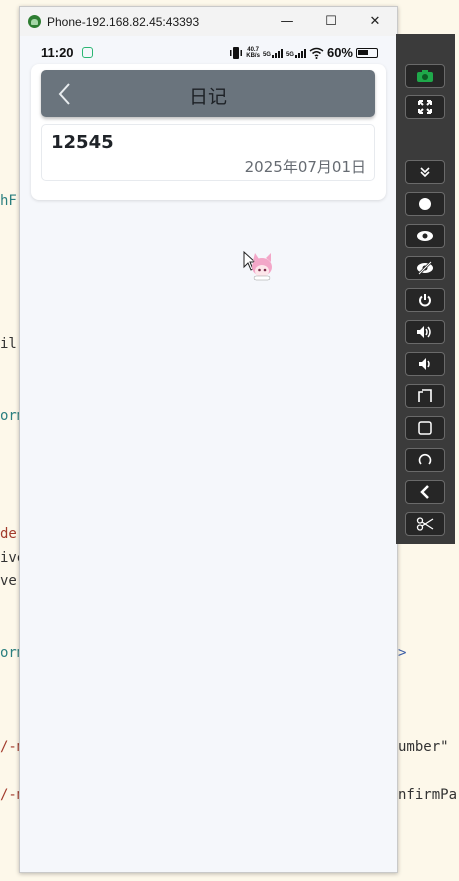 This screenshot has height=881, width=459. I want to click on rotate-icon, so click(425, 395).